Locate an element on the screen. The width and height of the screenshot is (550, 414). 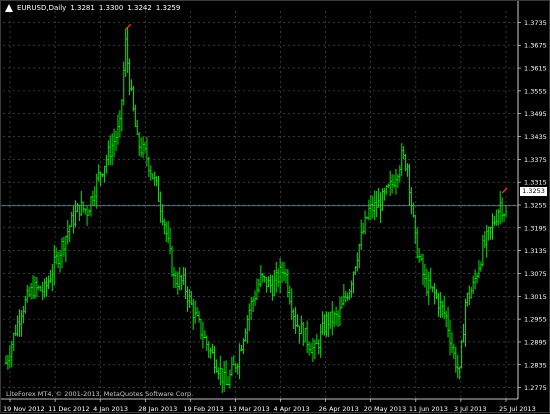
price-axis-label: 1.3615 is located at coordinates (535, 69).